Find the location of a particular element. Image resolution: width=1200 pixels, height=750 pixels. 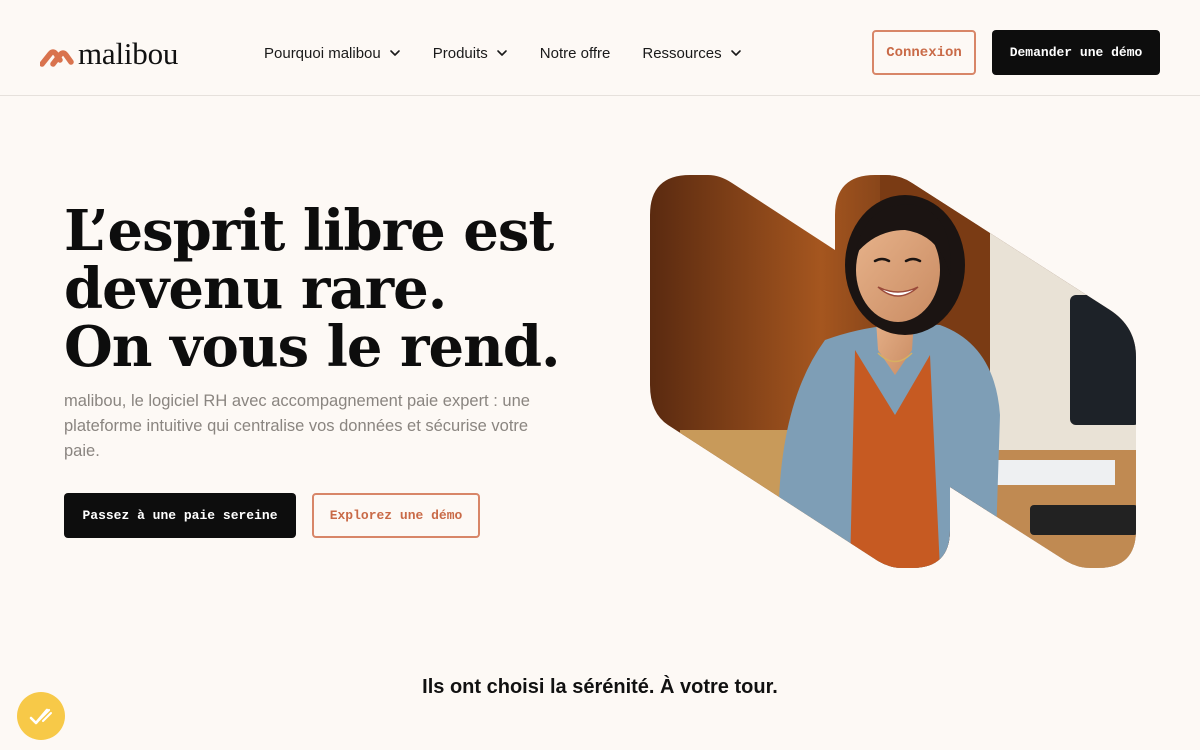

accessibility-check-icon is located at coordinates (40, 716).